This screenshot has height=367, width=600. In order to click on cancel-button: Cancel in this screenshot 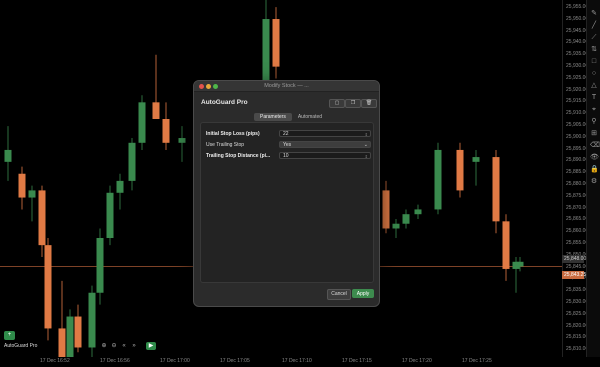, I will do `click(339, 294)`.